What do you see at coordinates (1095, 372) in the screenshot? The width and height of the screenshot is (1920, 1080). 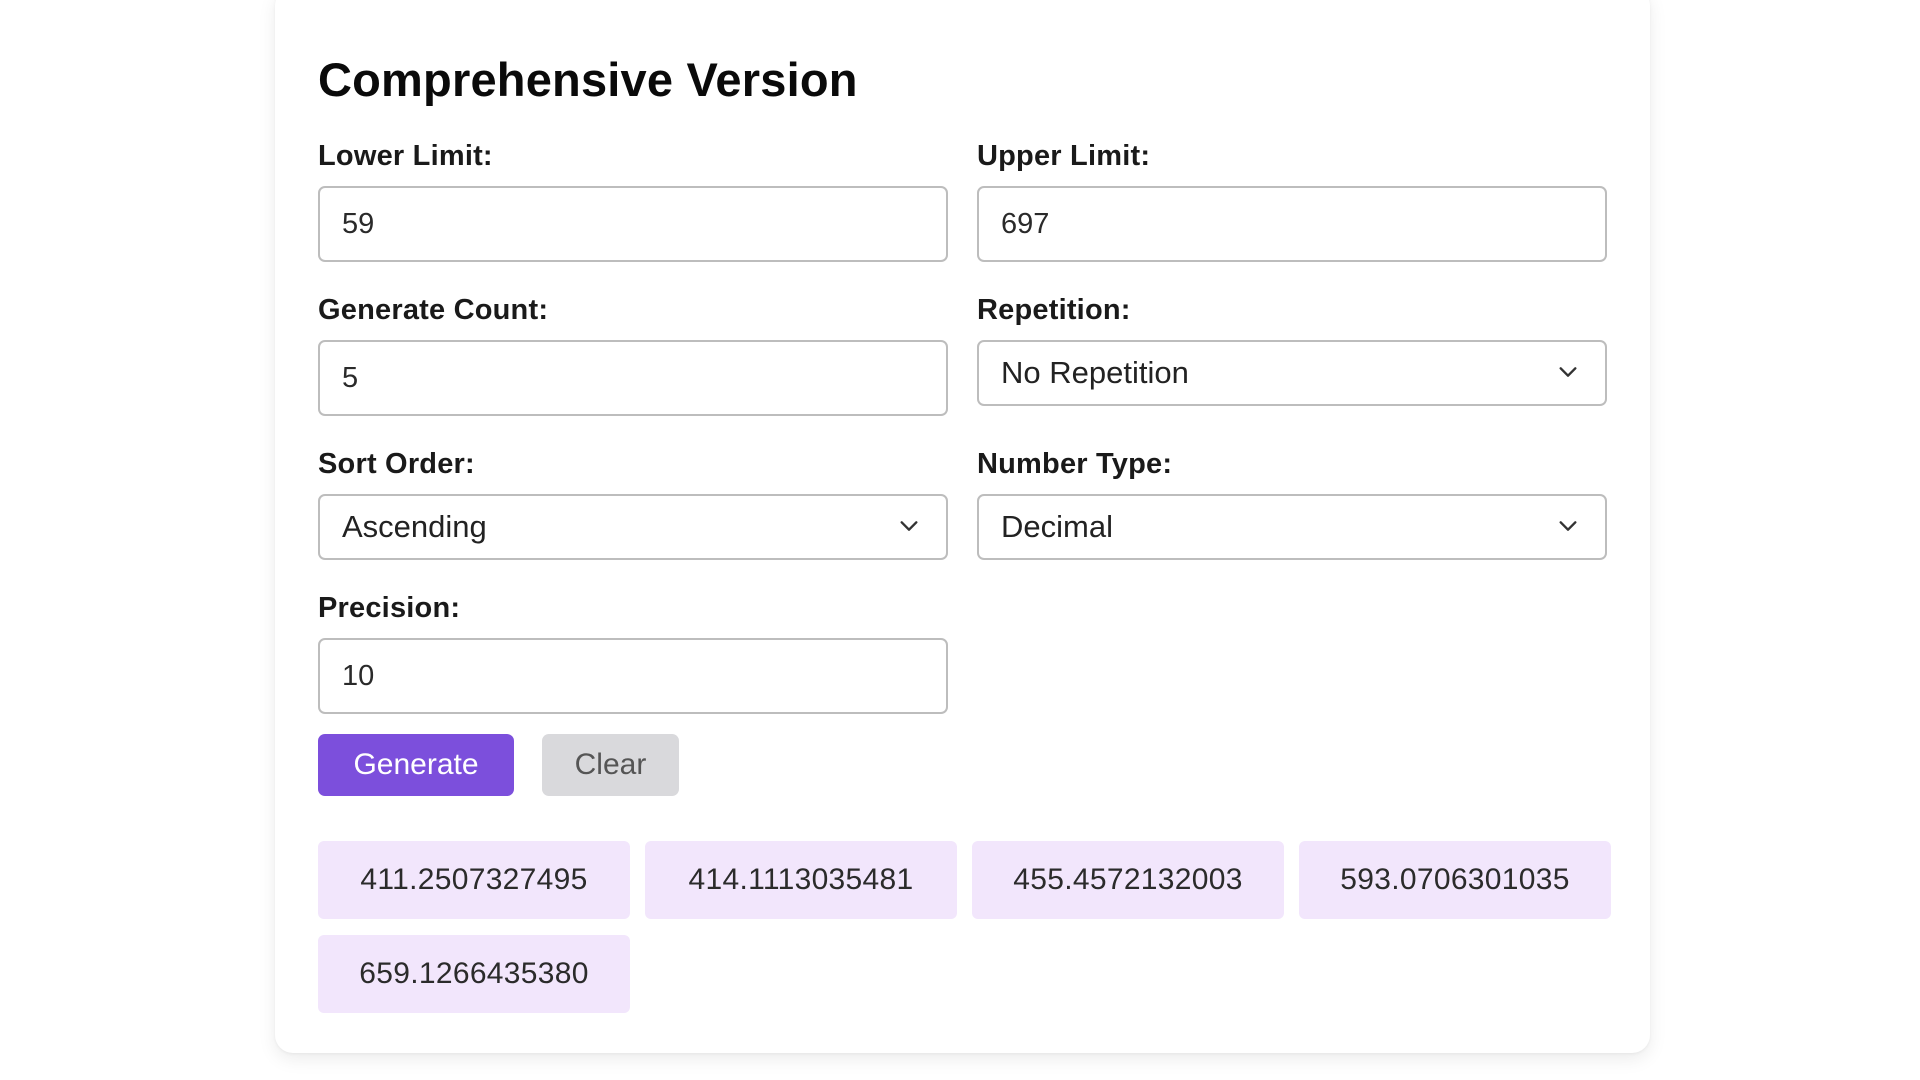 I see `repetition-select-value: No Repetition` at bounding box center [1095, 372].